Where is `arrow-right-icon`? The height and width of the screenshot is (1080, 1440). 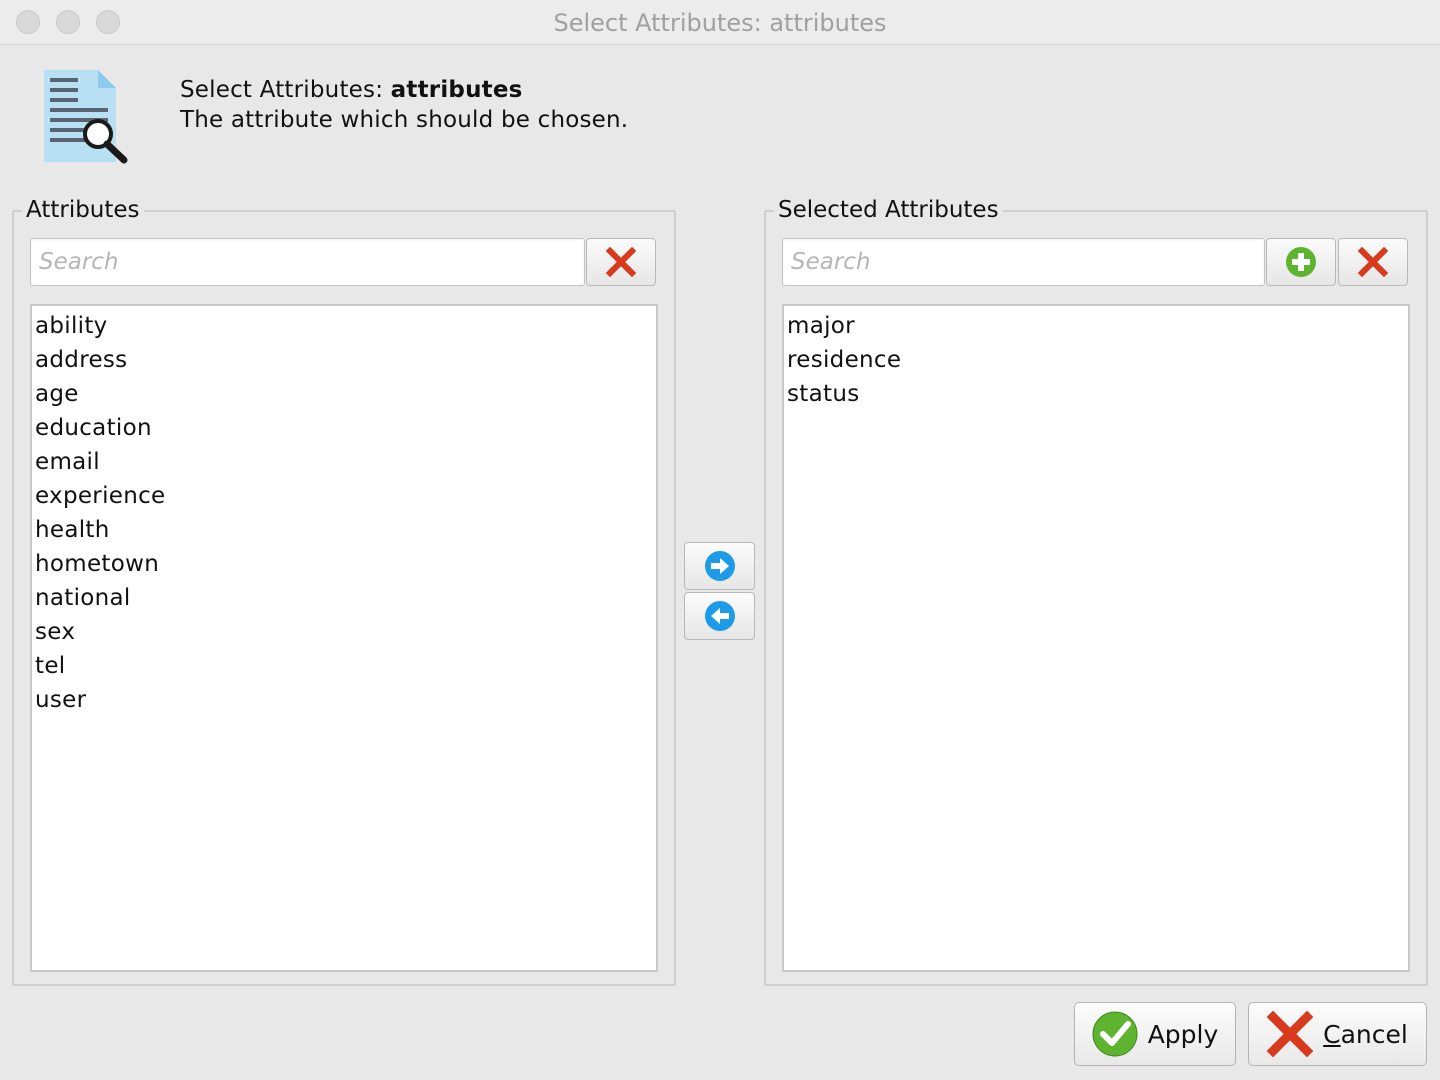
arrow-right-icon is located at coordinates (719, 566).